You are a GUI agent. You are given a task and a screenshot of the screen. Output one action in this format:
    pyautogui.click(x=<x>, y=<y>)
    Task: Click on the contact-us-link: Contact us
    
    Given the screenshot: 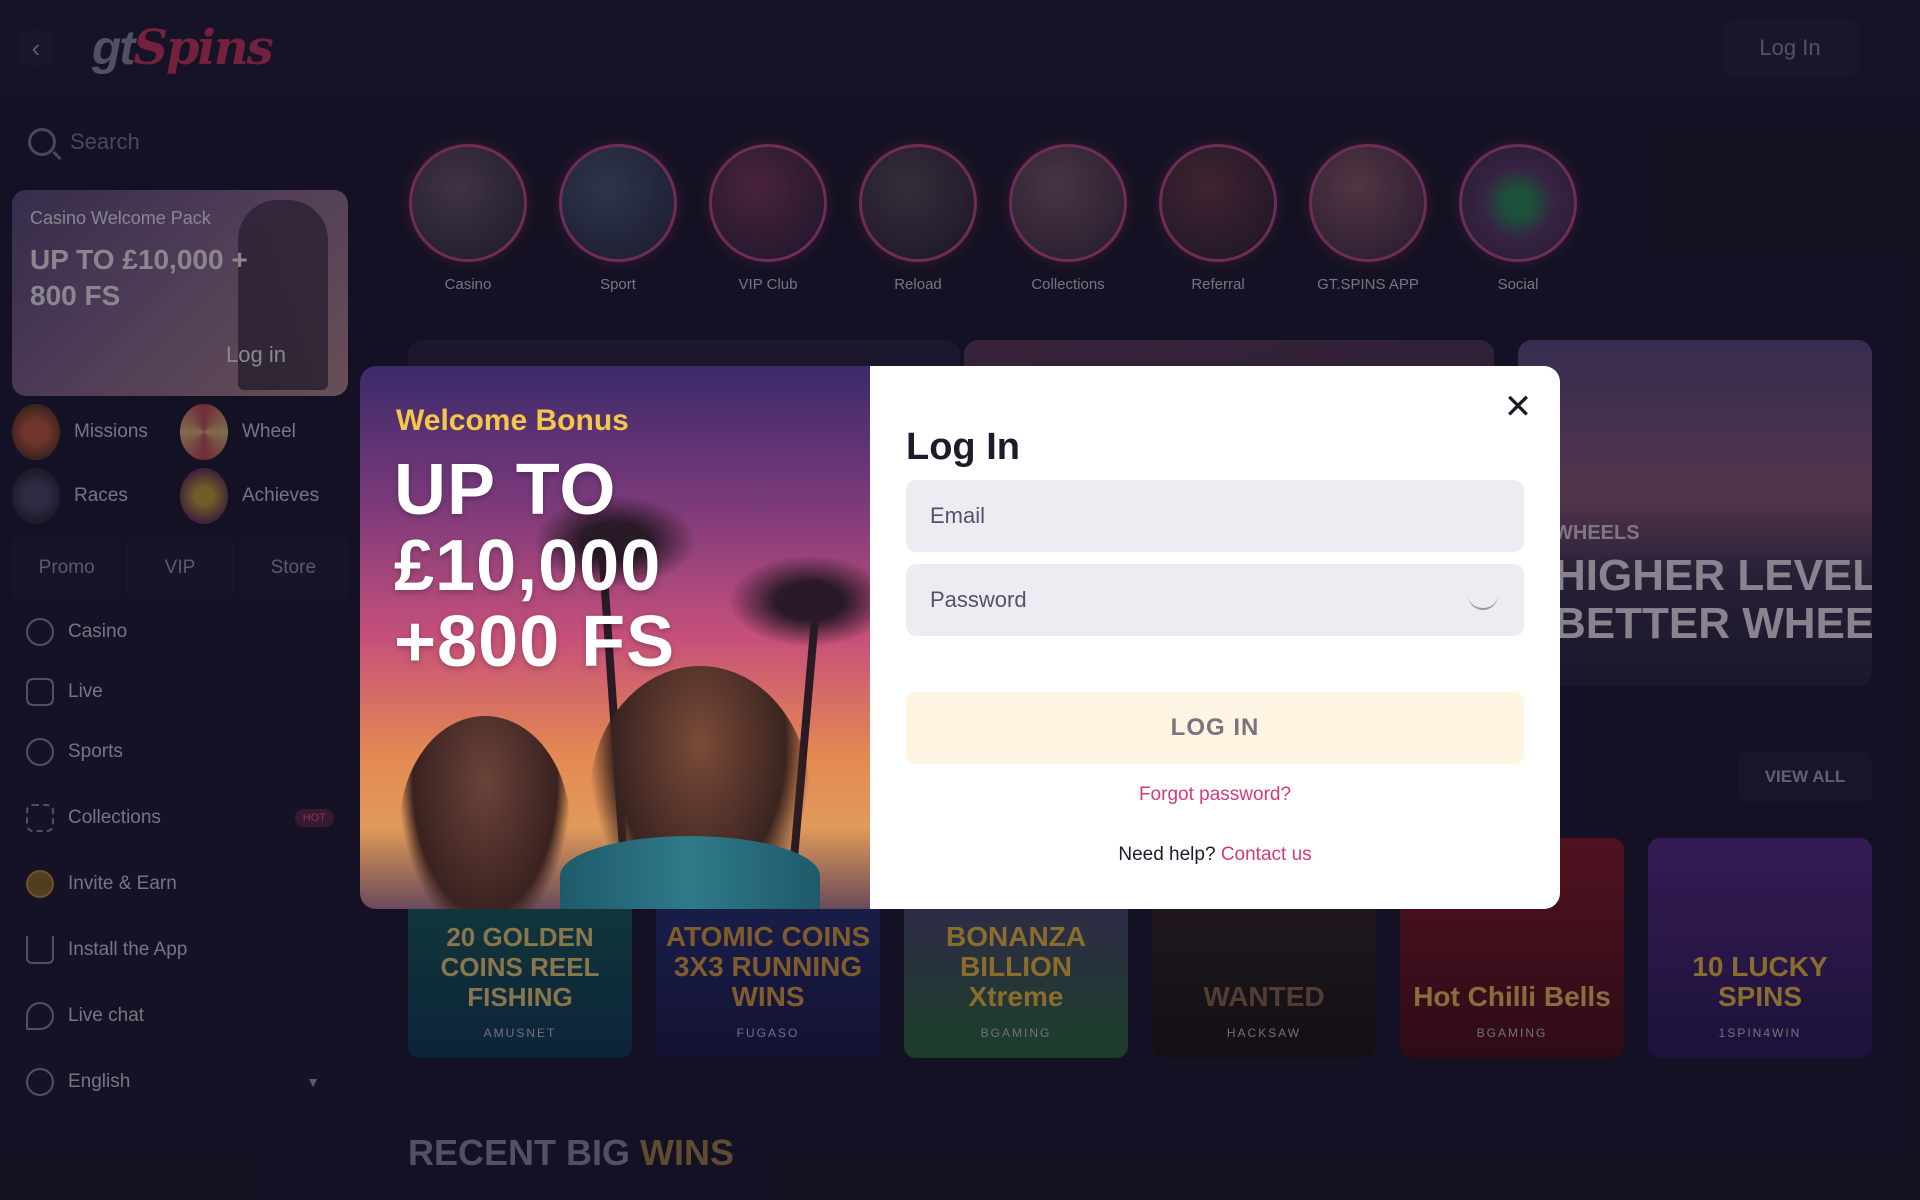 What is the action you would take?
    pyautogui.click(x=1266, y=854)
    